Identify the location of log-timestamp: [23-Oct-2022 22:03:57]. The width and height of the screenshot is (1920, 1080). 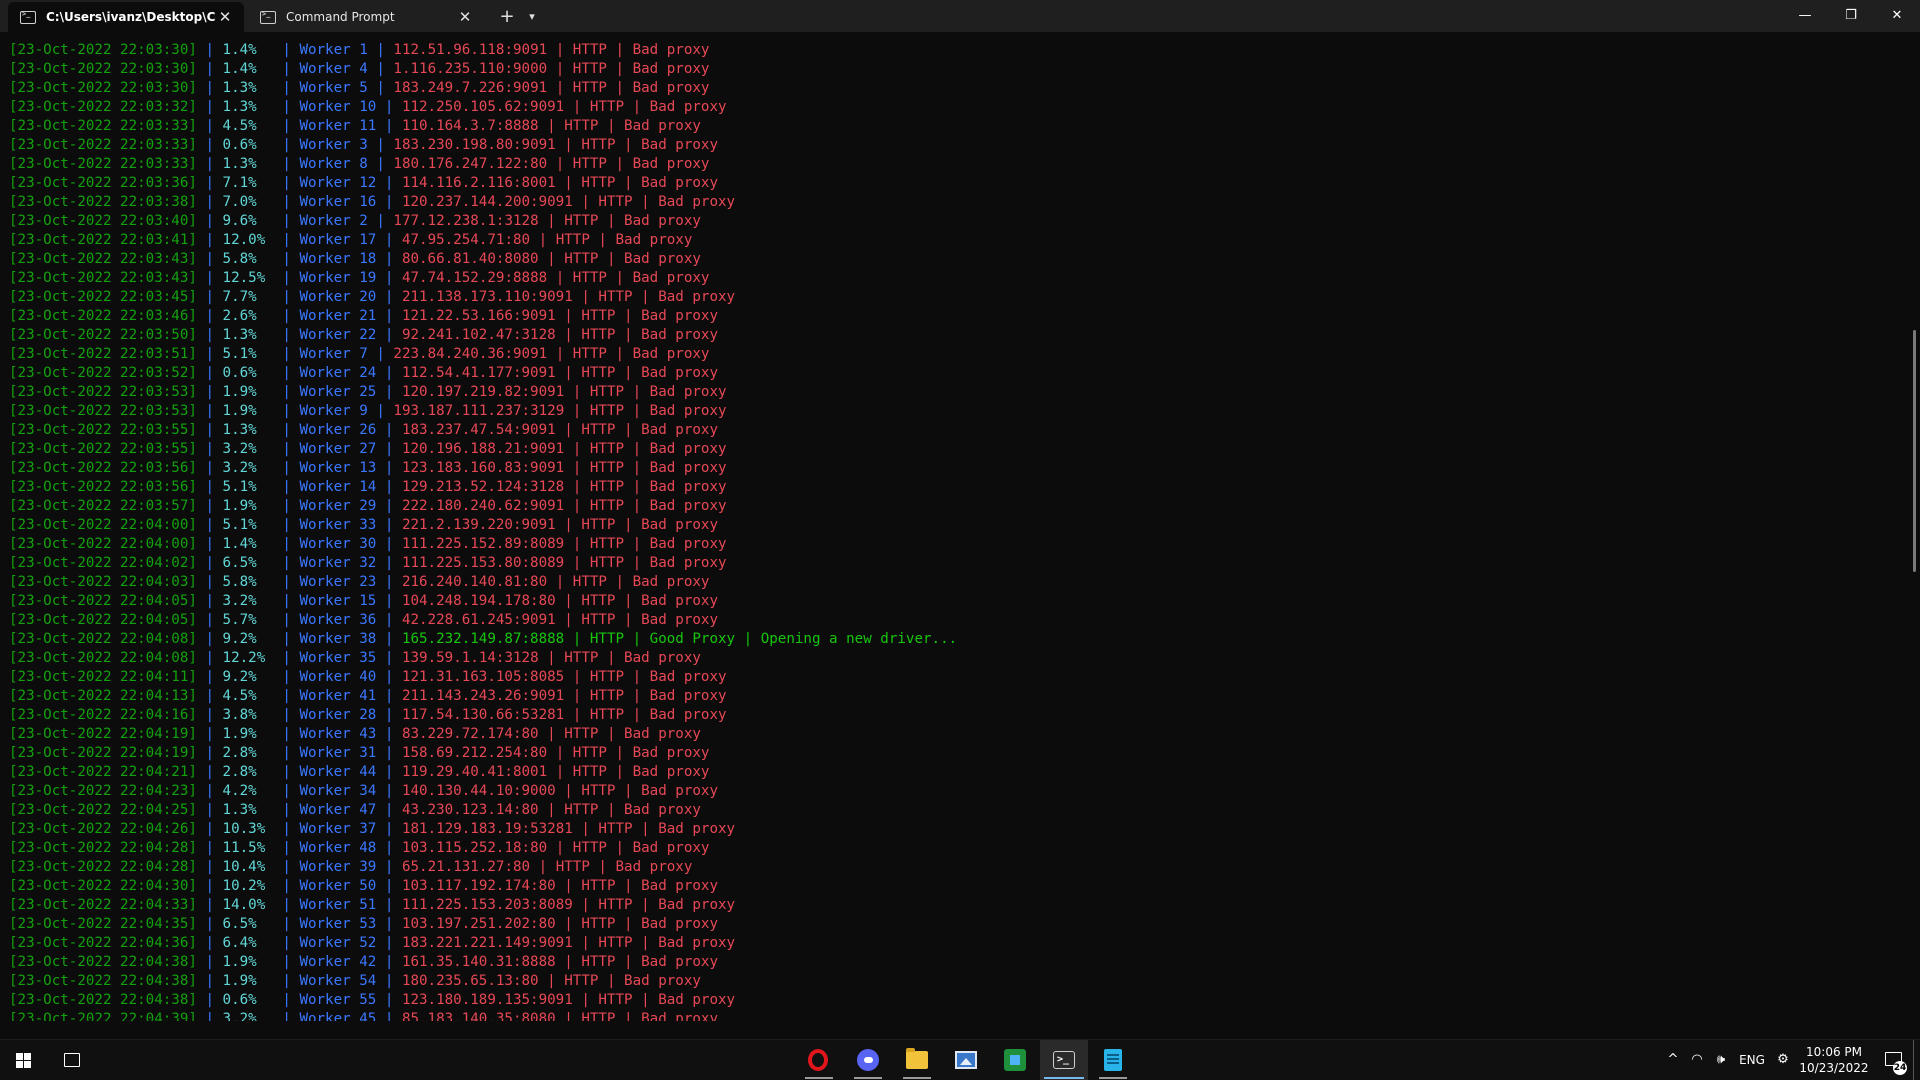
(103, 506).